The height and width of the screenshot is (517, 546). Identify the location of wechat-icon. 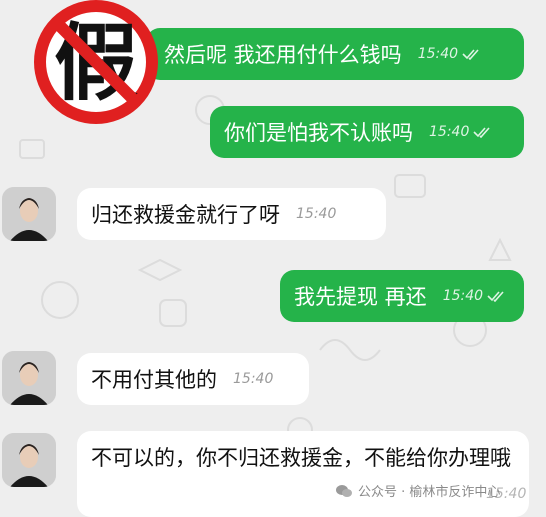
(344, 490).